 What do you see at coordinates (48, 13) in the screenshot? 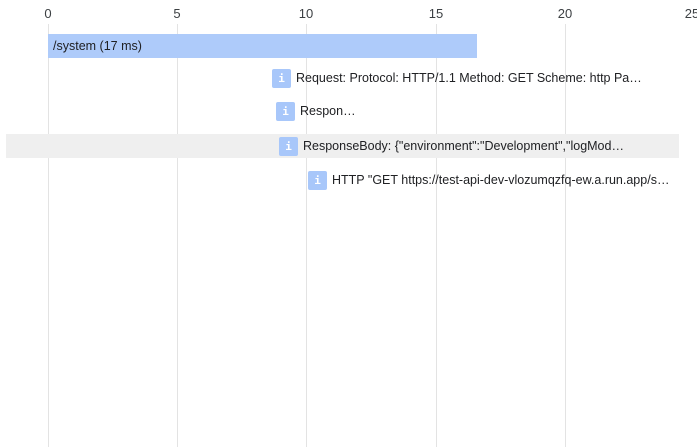
I see `axis-tick-label: 0` at bounding box center [48, 13].